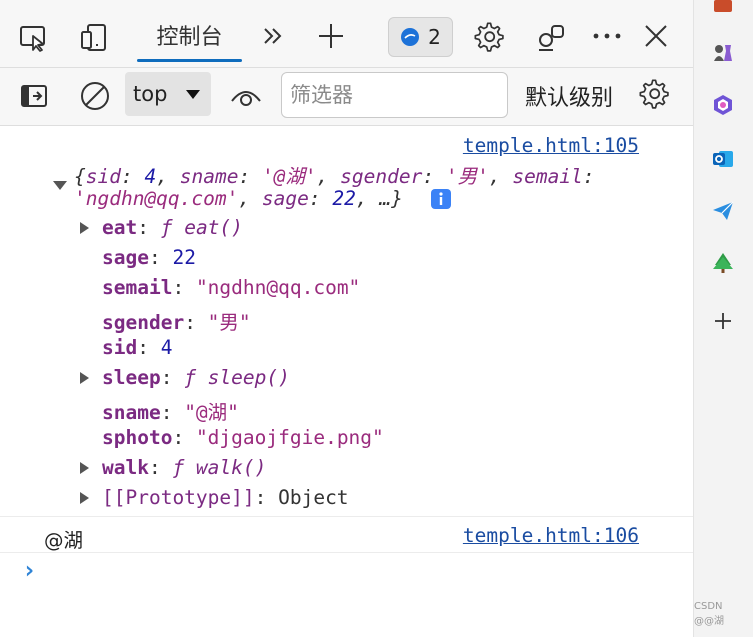 The width and height of the screenshot is (753, 637). I want to click on property-row: sage: 22, so click(149, 257).